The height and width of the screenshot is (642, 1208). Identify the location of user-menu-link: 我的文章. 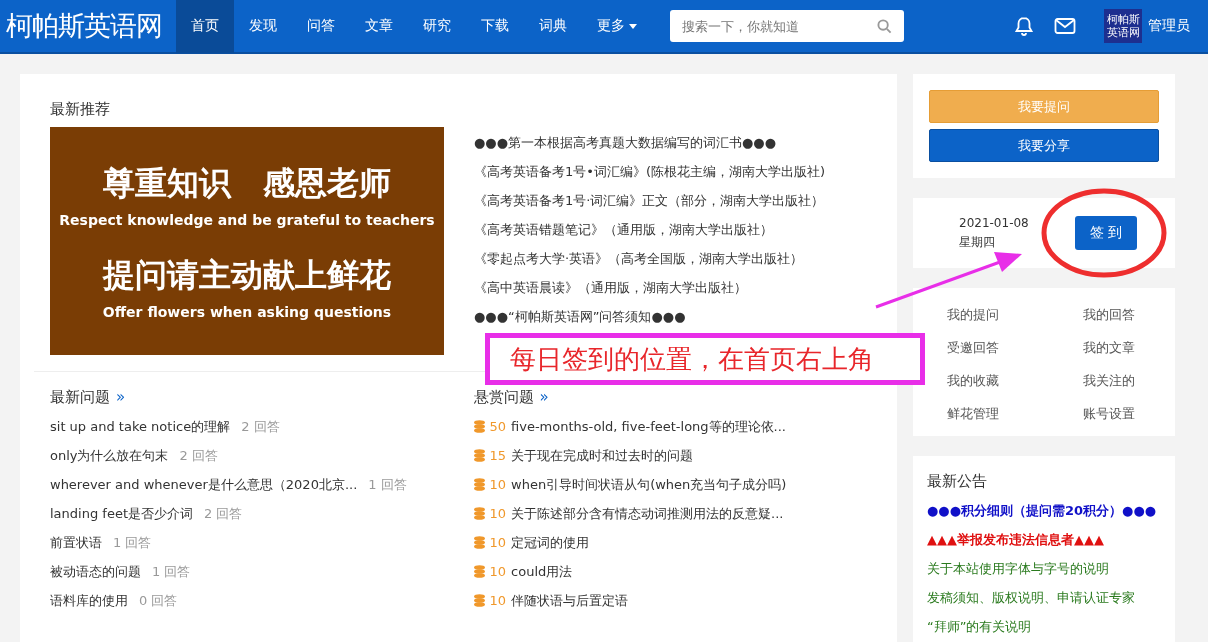
(1133, 347).